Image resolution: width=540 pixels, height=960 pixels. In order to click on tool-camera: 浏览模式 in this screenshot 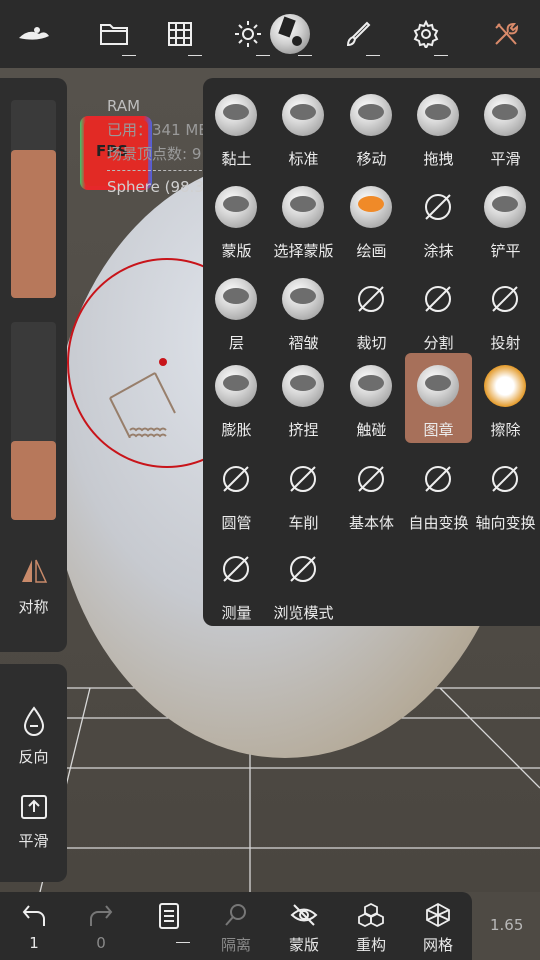, I will do `click(303, 581)`.